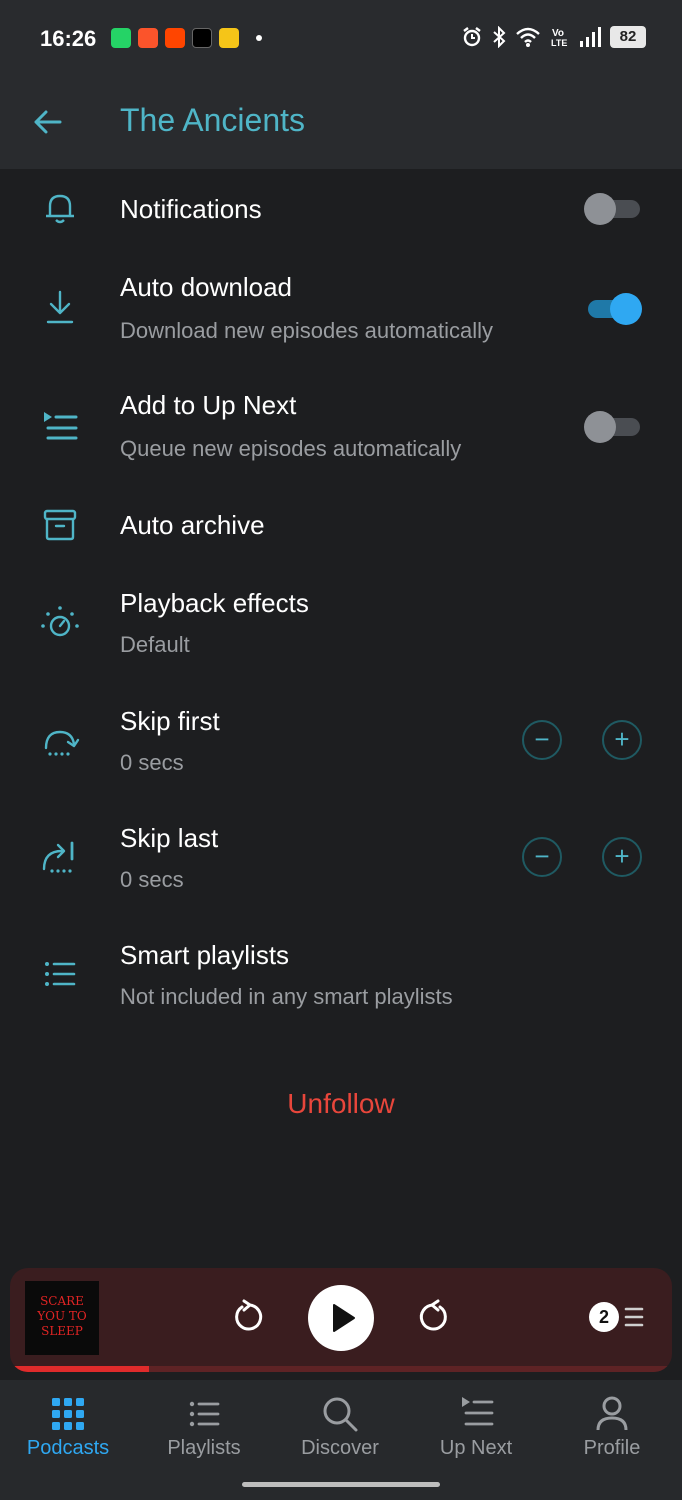 The width and height of the screenshot is (682, 1500). Describe the element at coordinates (58, 857) in the screenshot. I see `skip-last-icon` at that location.